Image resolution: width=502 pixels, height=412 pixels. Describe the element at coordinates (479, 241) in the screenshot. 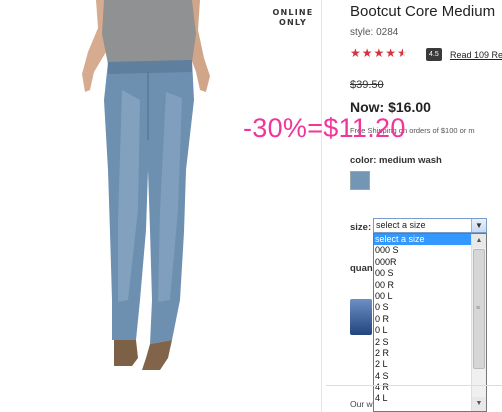

I see `scroll-up-icon: ▲` at that location.